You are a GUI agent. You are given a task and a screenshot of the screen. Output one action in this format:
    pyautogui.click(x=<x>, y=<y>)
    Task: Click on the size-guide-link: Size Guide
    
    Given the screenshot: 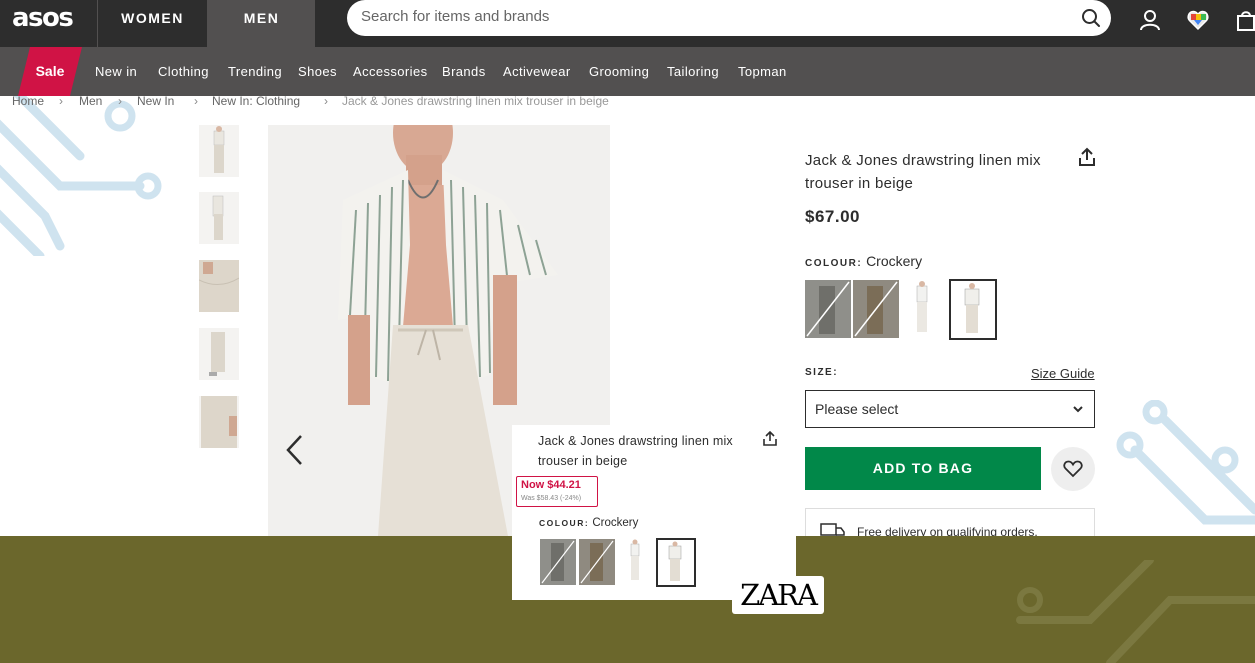 What is the action you would take?
    pyautogui.click(x=1063, y=373)
    